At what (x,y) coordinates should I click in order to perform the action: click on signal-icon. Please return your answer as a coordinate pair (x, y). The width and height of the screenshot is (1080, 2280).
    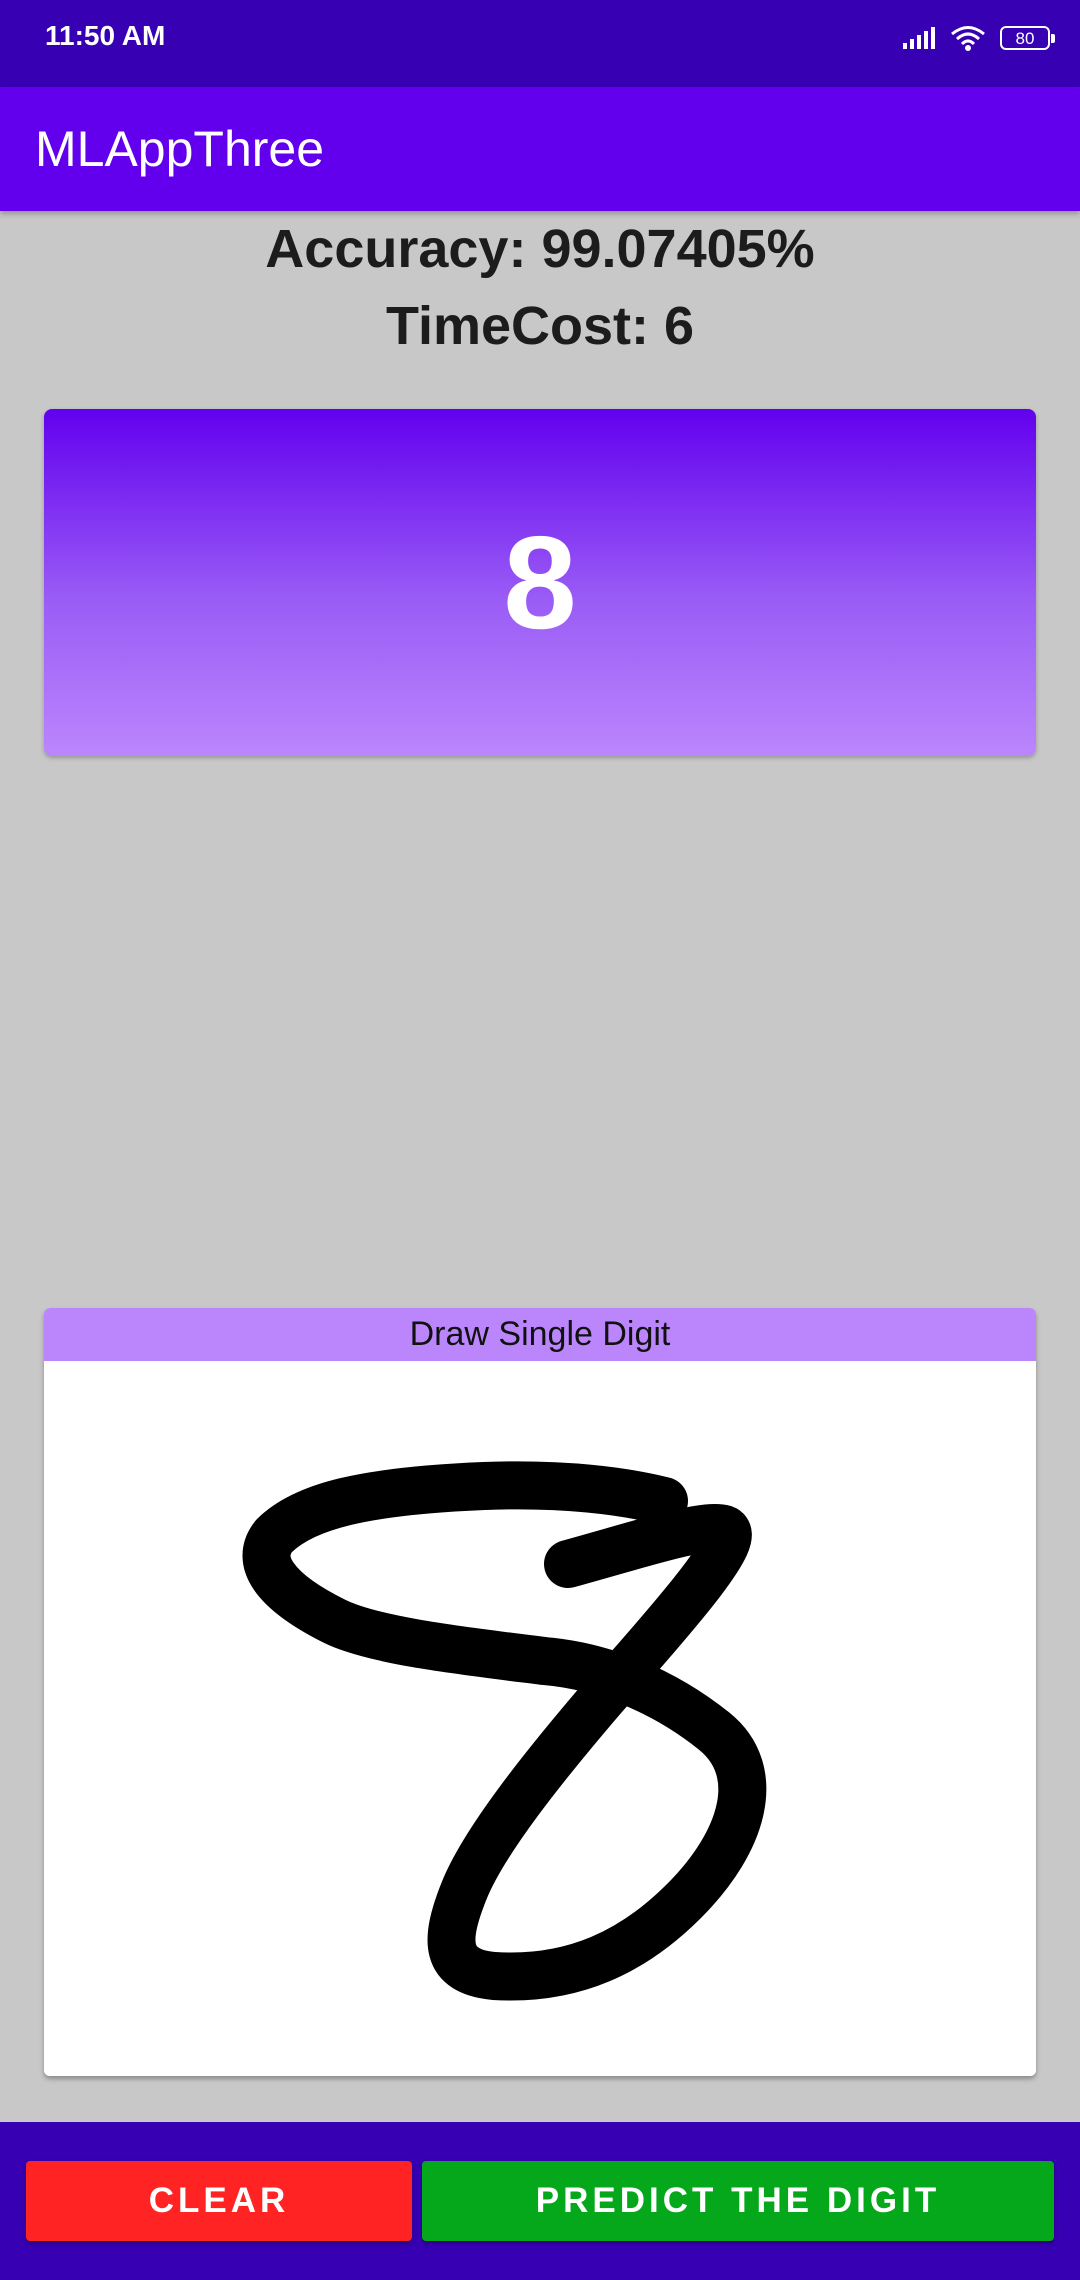
    Looking at the image, I should click on (919, 38).